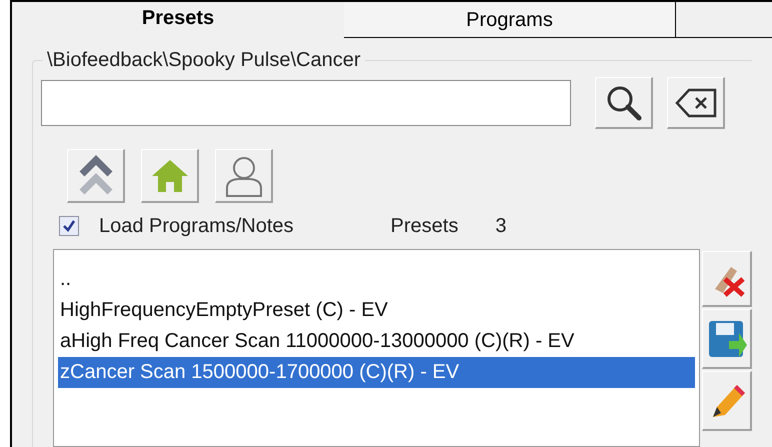  What do you see at coordinates (727, 401) in the screenshot?
I see `edit-button` at bounding box center [727, 401].